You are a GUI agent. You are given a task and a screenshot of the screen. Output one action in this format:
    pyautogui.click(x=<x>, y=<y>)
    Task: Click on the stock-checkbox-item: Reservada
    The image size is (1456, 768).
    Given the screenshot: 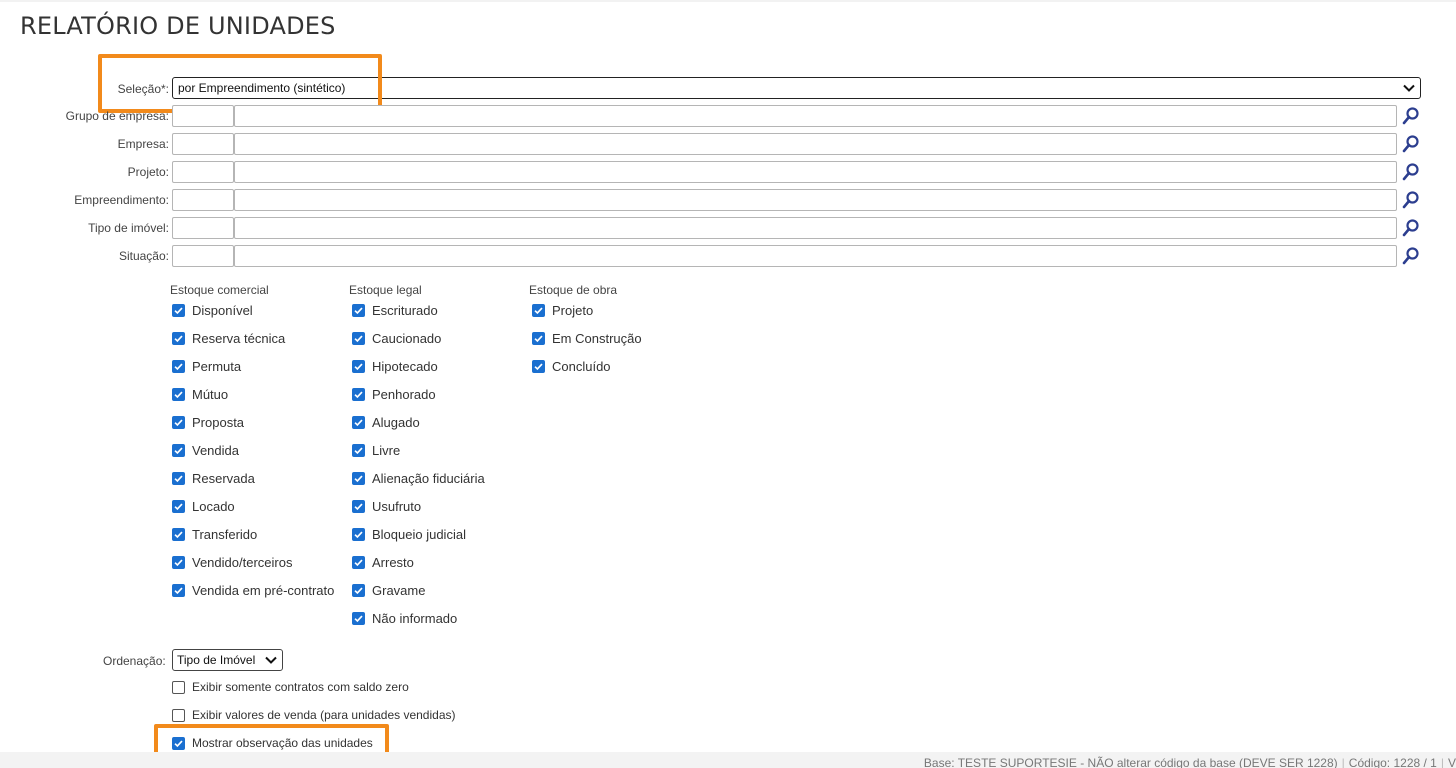 What is the action you would take?
    pyautogui.click(x=213, y=478)
    